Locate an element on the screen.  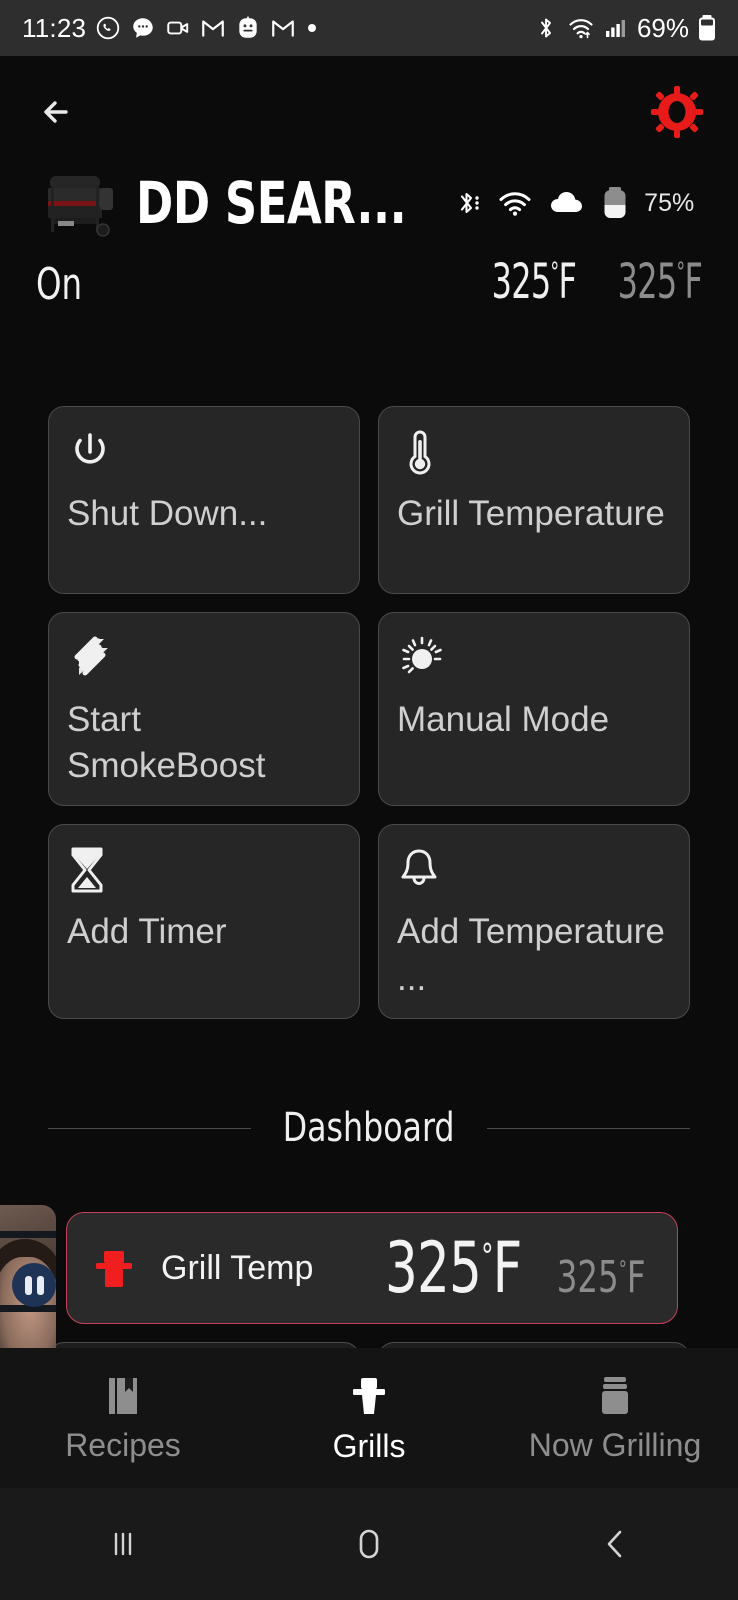
nav-item-recipes: Recipes is located at coordinates (123, 1418).